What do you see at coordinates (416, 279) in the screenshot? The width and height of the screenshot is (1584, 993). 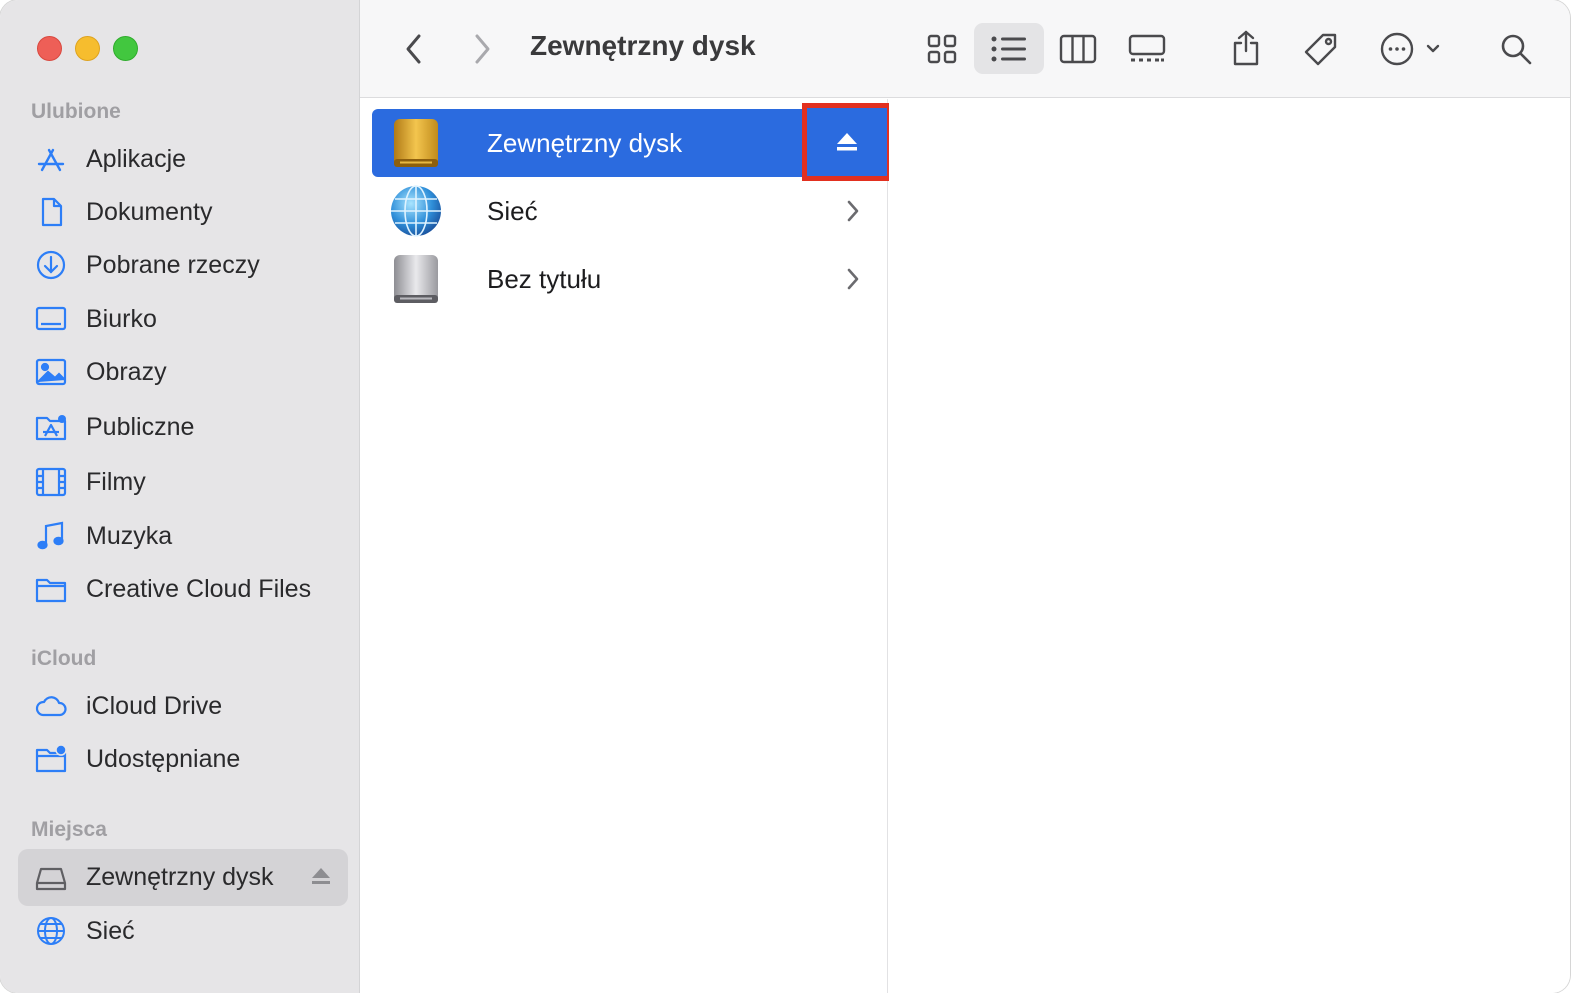 I see `disk-icon` at bounding box center [416, 279].